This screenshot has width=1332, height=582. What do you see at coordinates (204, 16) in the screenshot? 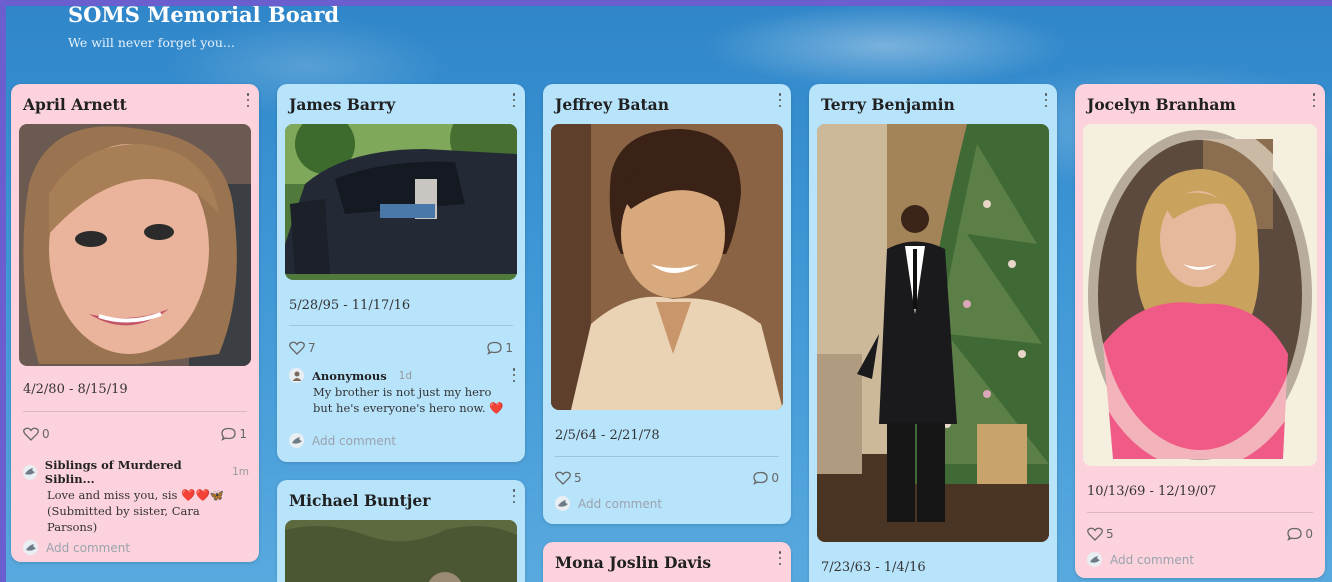
I see `board-title: SOMS Memorial Board` at bounding box center [204, 16].